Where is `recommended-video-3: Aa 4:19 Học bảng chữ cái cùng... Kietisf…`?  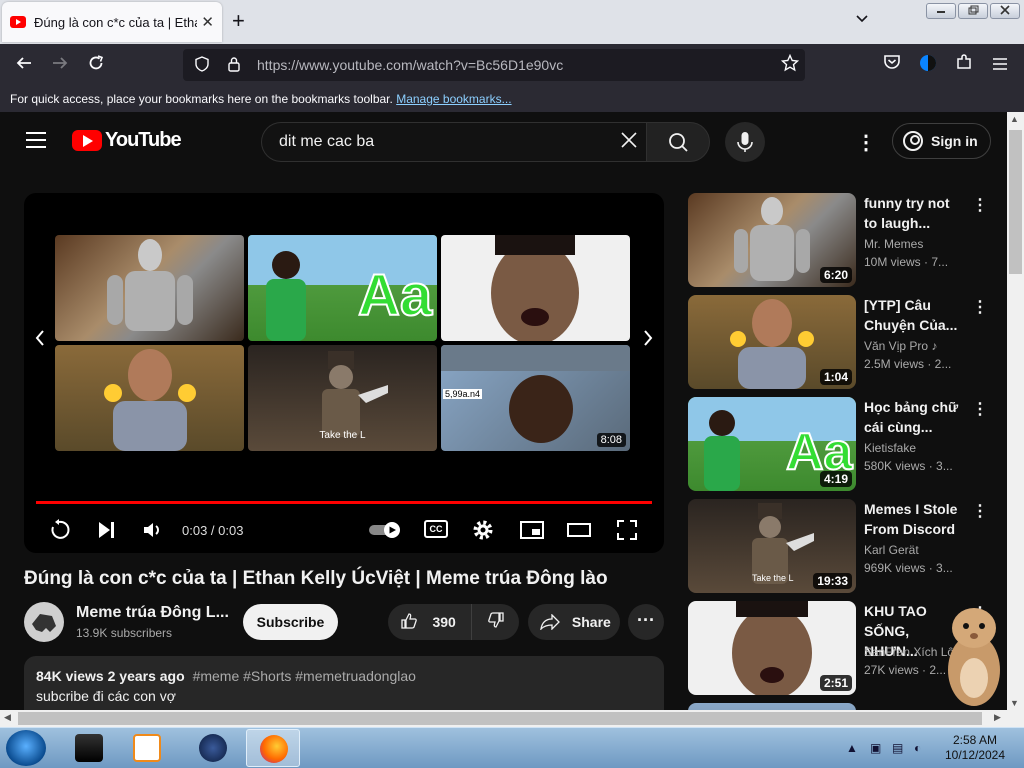
recommended-video-3: Aa 4:19 Học bảng chữ cái cùng... Kietisf… is located at coordinates (838, 444).